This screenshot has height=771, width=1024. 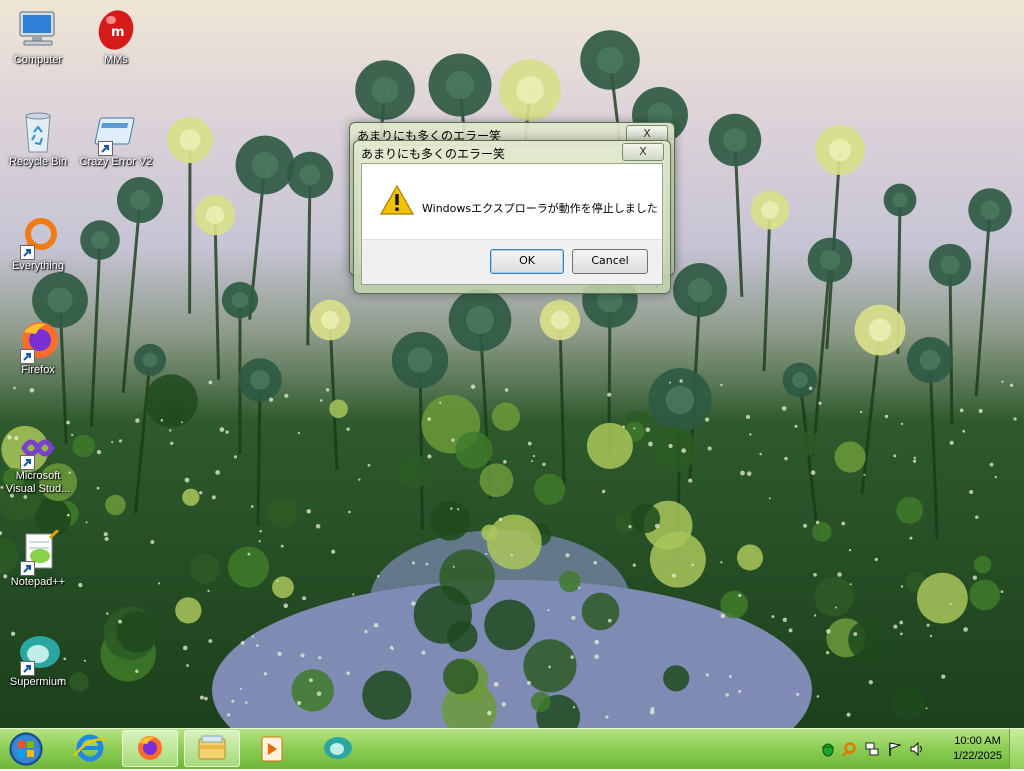 I want to click on svg-text: m, so click(x=118, y=32).